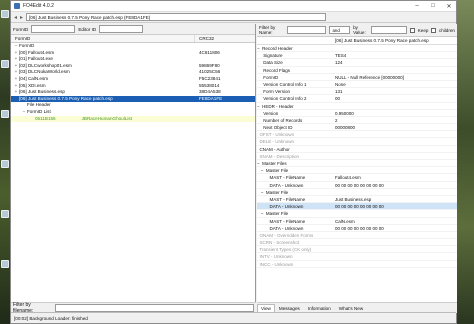 This screenshot has height=324, width=474. What do you see at coordinates (395, 84) in the screenshot?
I see `field-value: None` at bounding box center [395, 84].